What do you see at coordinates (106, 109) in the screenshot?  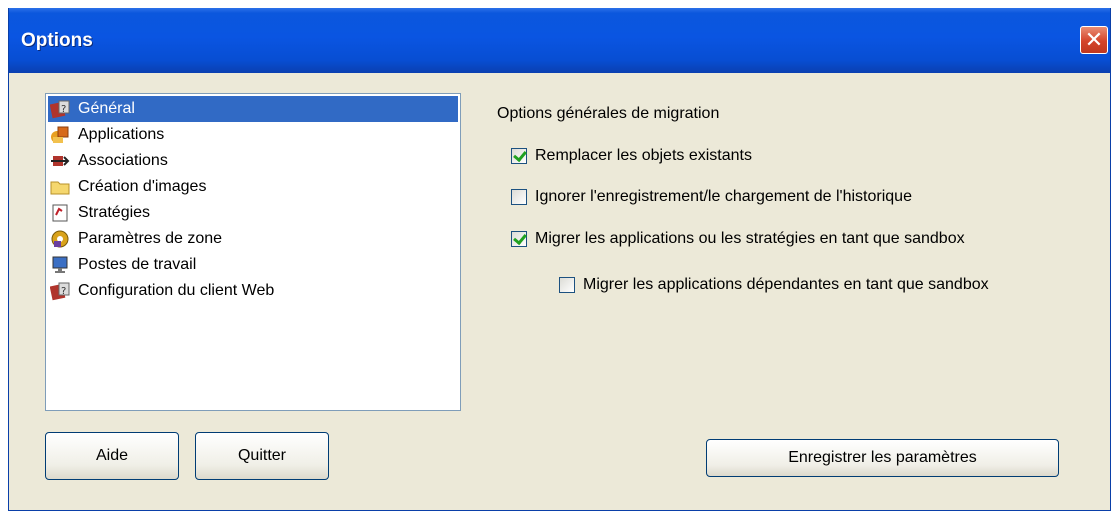 I see `list-item-label: Général` at bounding box center [106, 109].